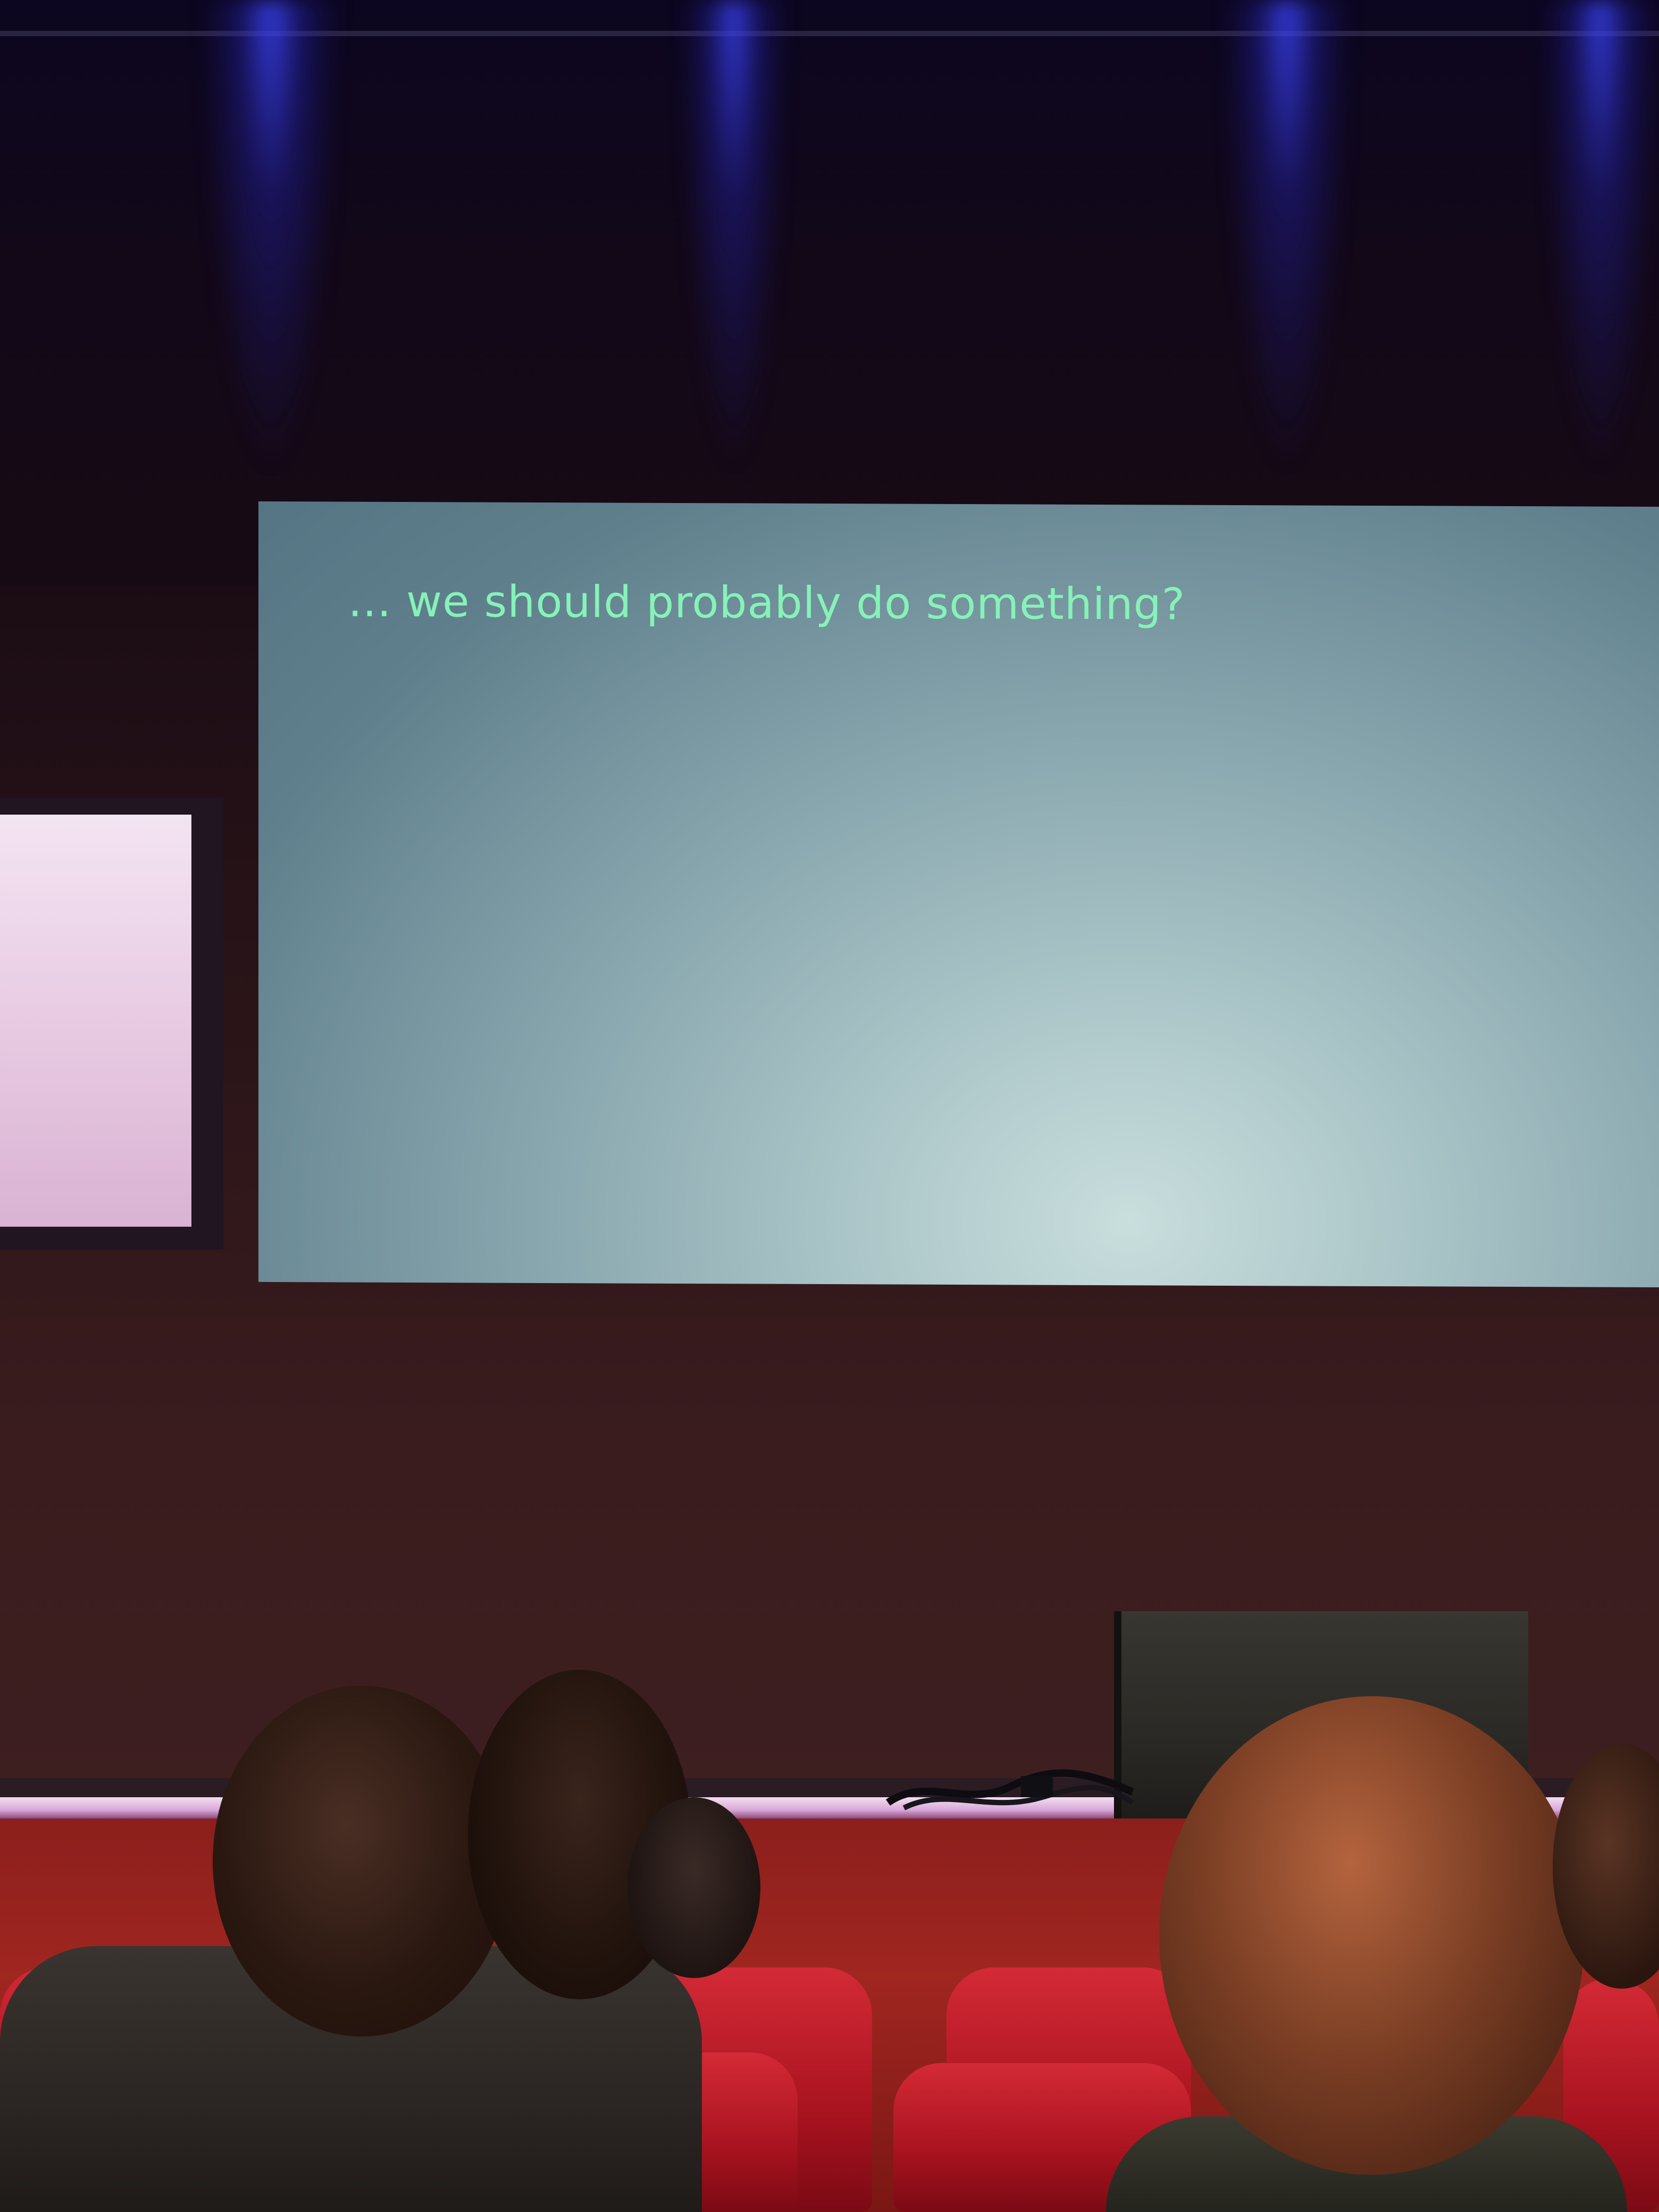  Describe the element at coordinates (1009, 1790) in the screenshot. I see `stage-cables` at that location.